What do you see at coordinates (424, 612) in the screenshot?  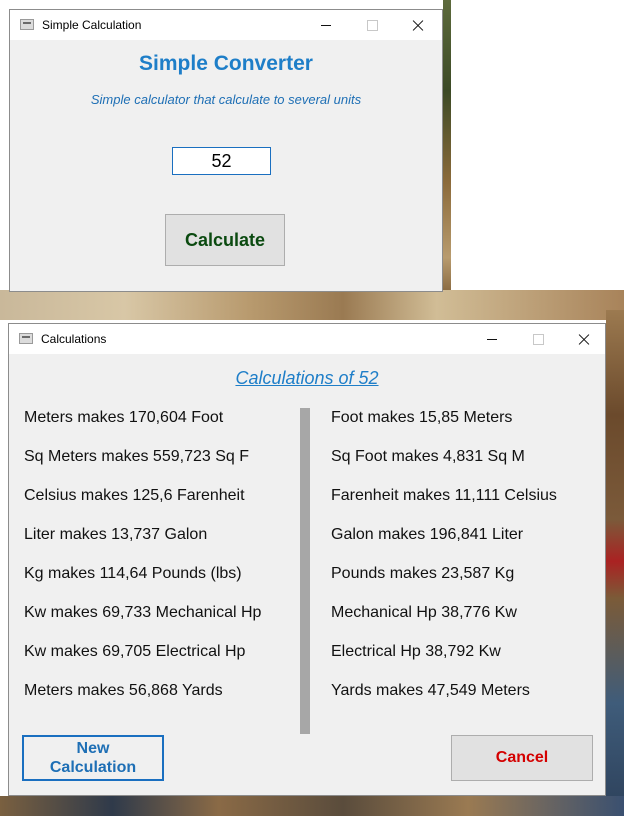 I see `result-row: Mechanical Hp 38,776 Kw` at bounding box center [424, 612].